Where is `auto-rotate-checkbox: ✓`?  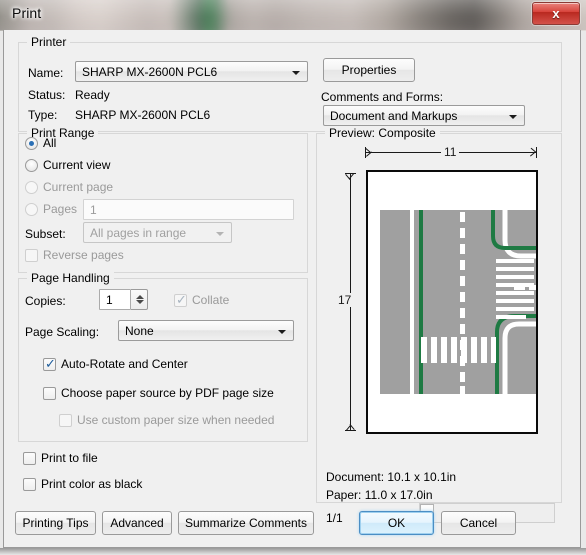
auto-rotate-checkbox: ✓ is located at coordinates (49, 363).